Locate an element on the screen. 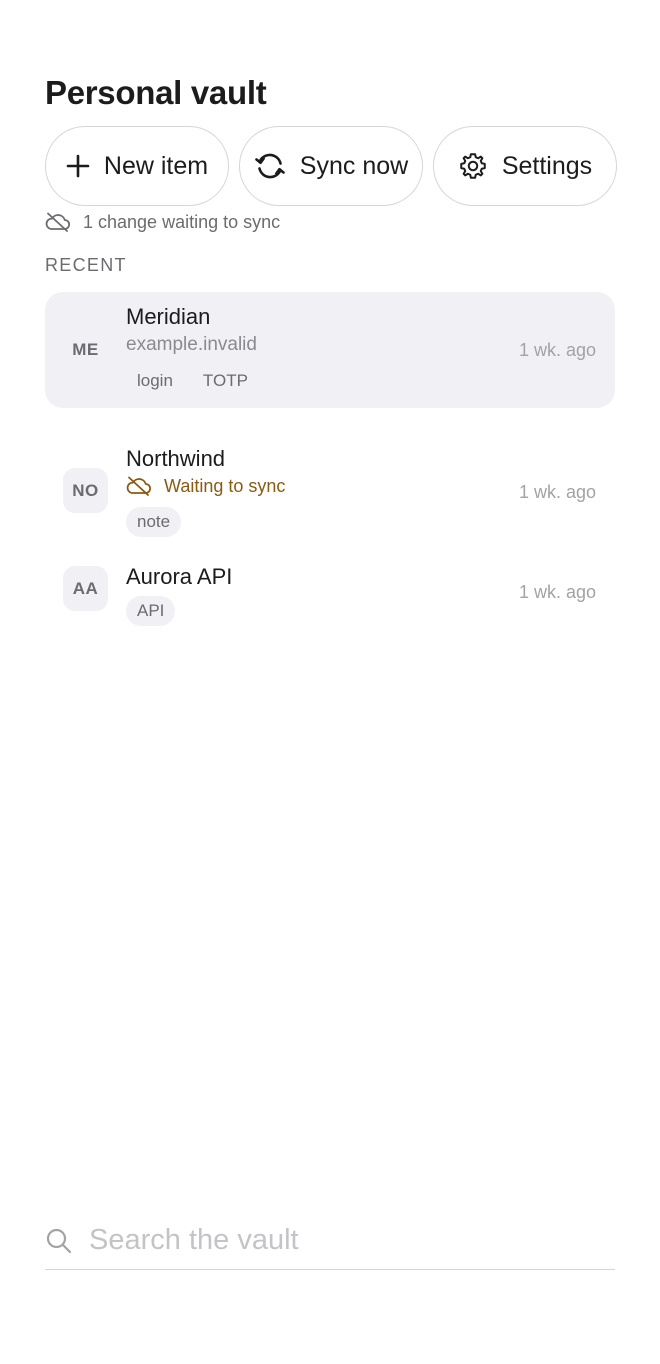 The image size is (660, 1364). avatar: ME is located at coordinates (85, 349).